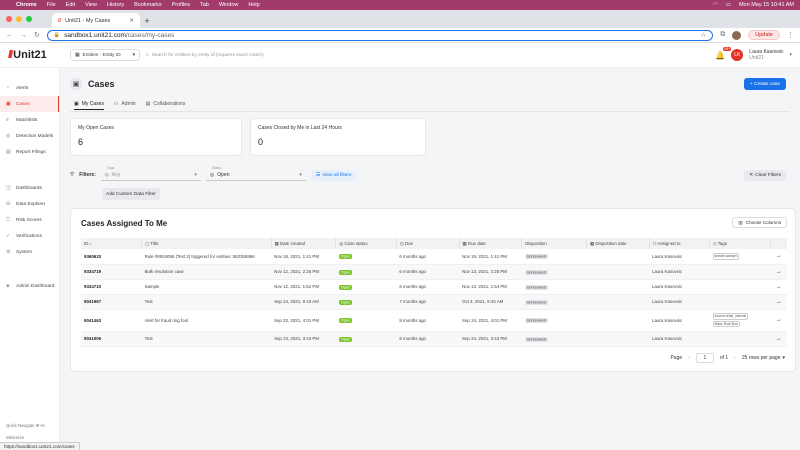 The image size is (800, 450). Describe the element at coordinates (23, 35) in the screenshot. I see `forward-icon: →` at that location.